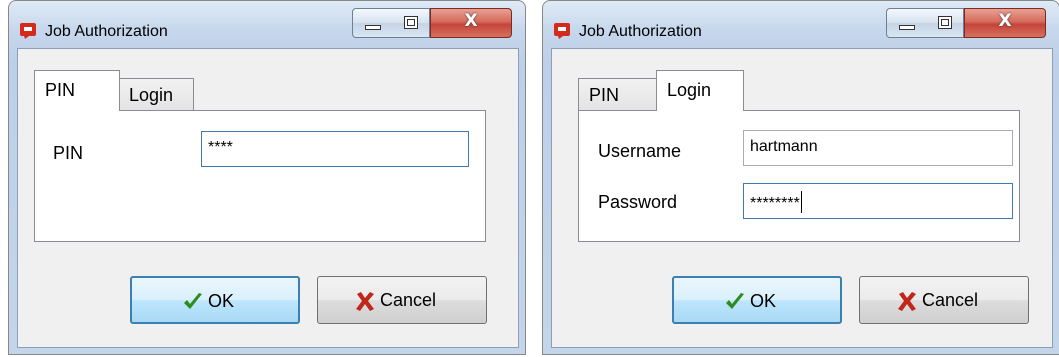 This screenshot has width=1059, height=357. What do you see at coordinates (784, 146) in the screenshot?
I see `username-value: hartmann` at bounding box center [784, 146].